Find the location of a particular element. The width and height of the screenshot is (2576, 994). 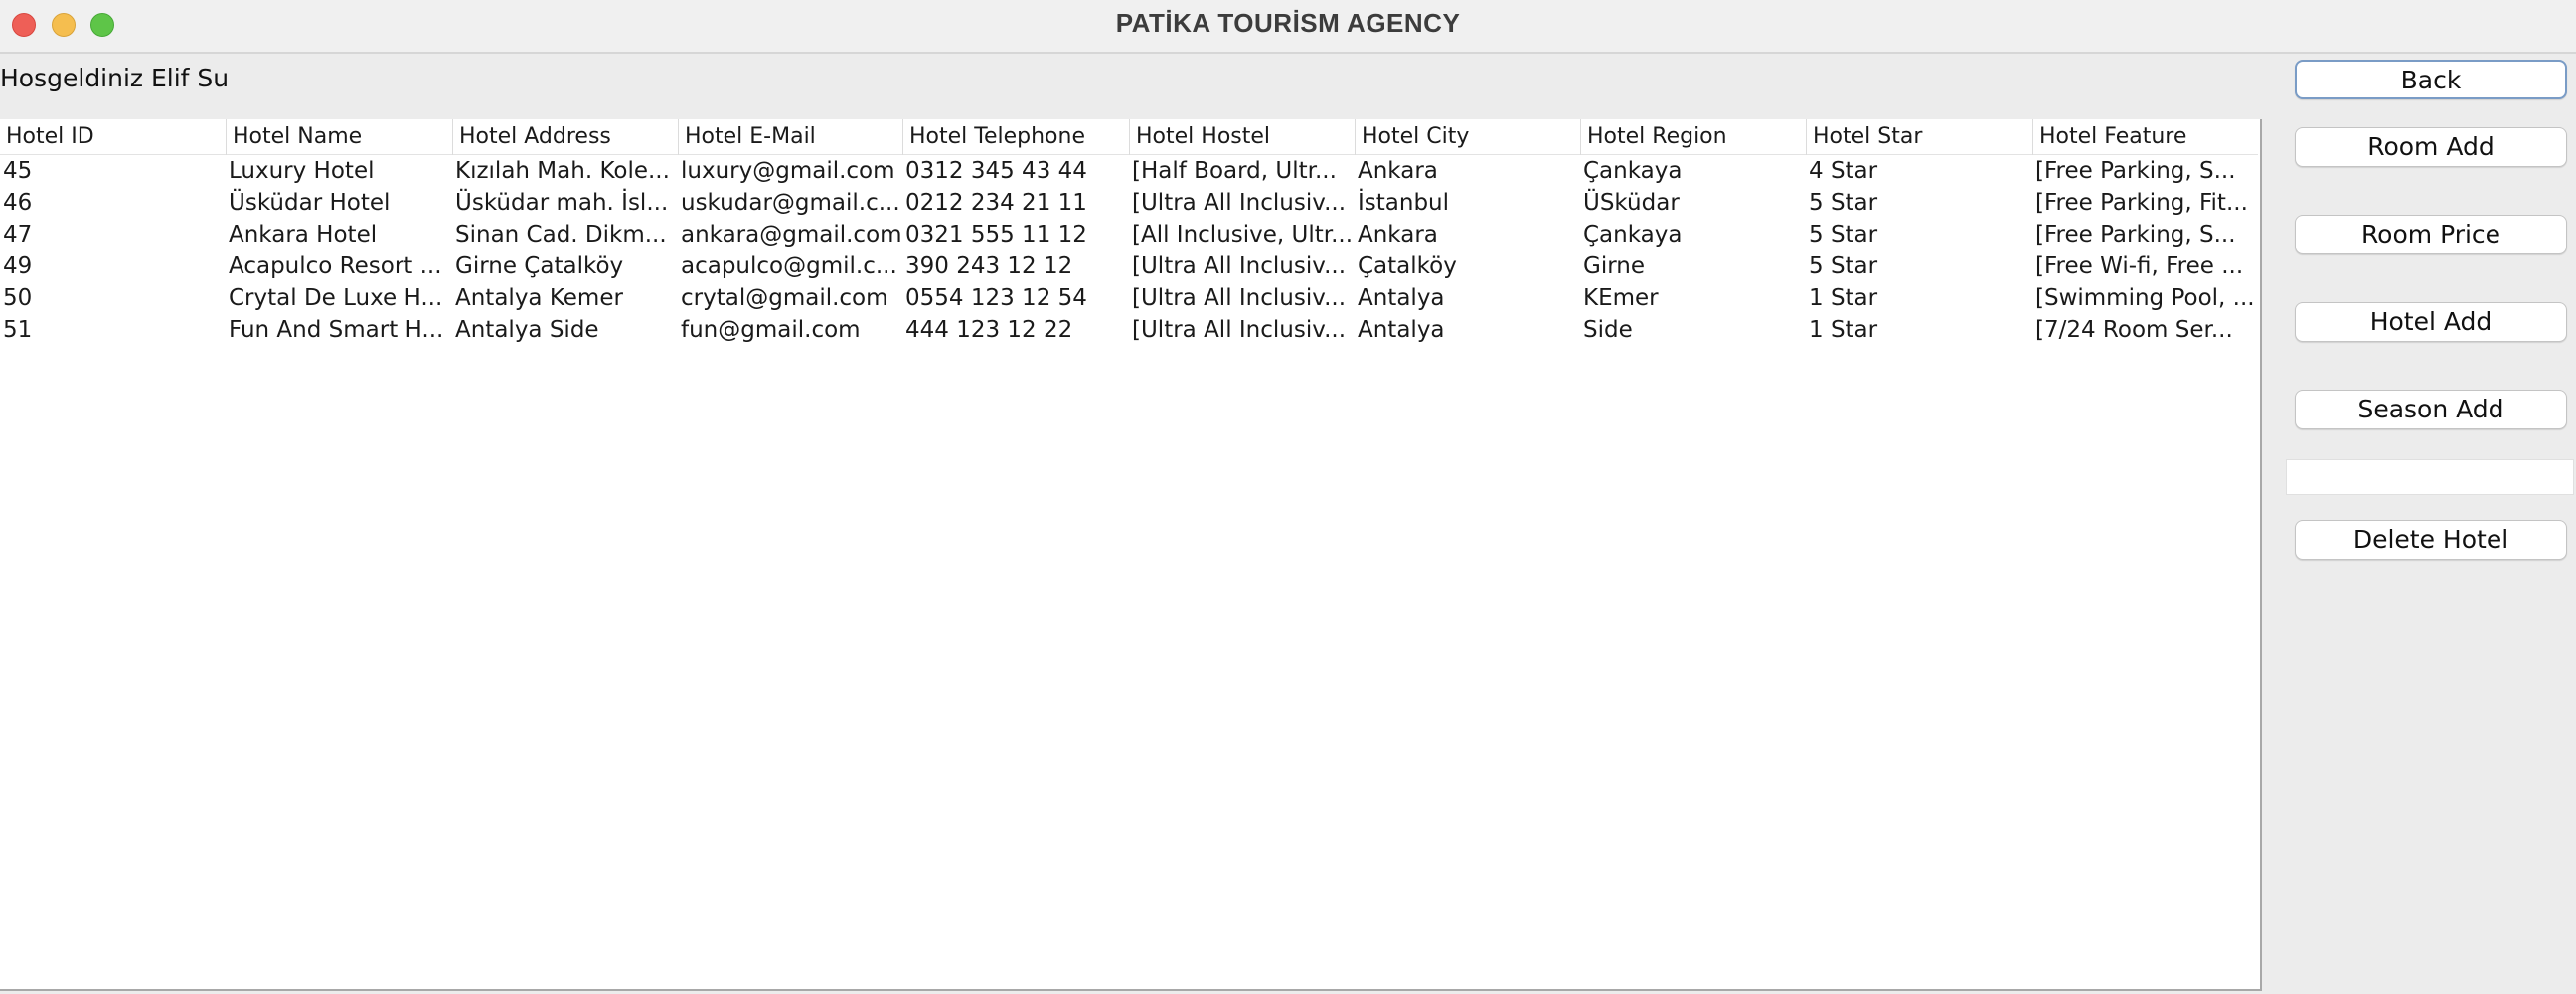

column-header-hotel-region: Hotel Region is located at coordinates (1693, 137).